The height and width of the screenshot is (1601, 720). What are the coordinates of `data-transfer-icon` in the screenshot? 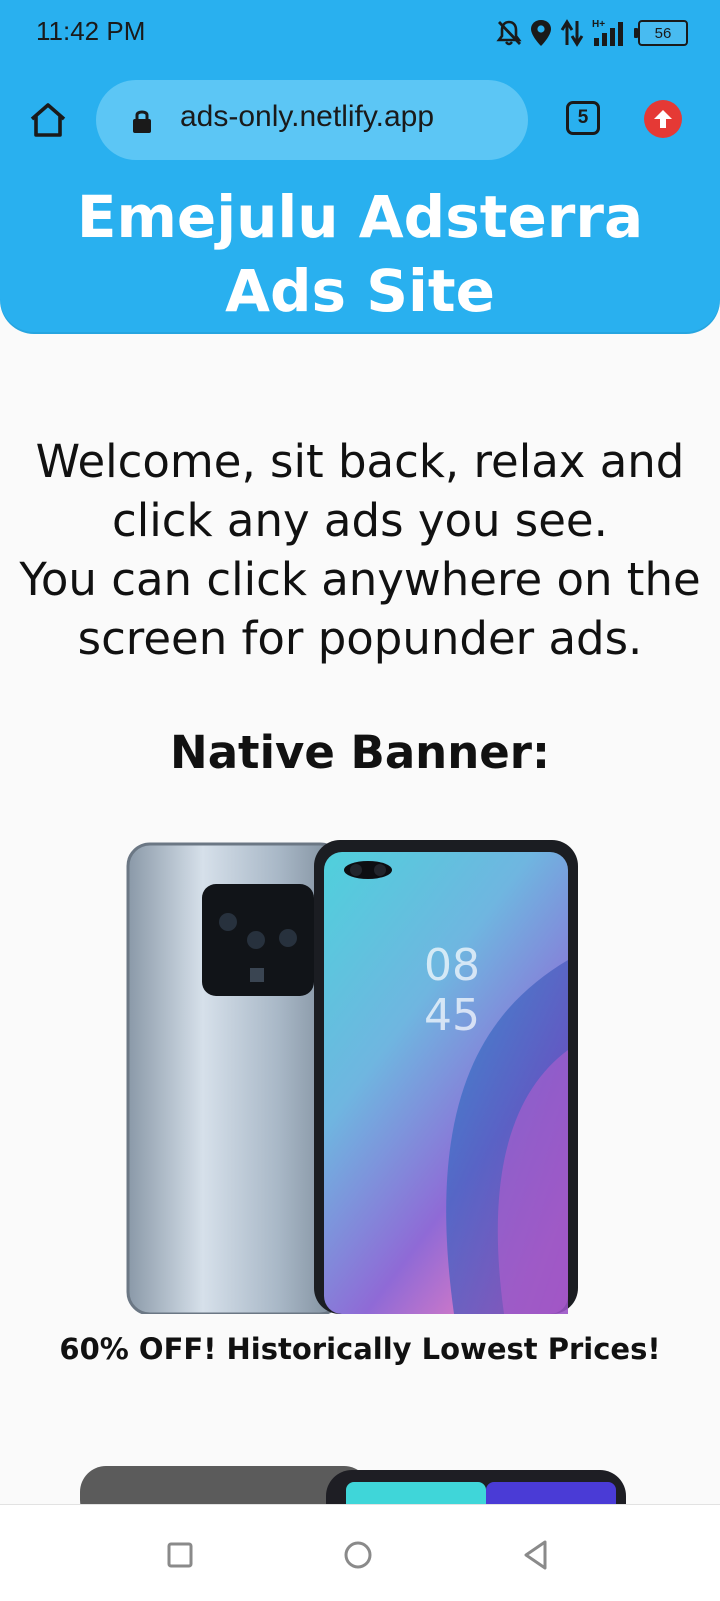 It's located at (572, 33).